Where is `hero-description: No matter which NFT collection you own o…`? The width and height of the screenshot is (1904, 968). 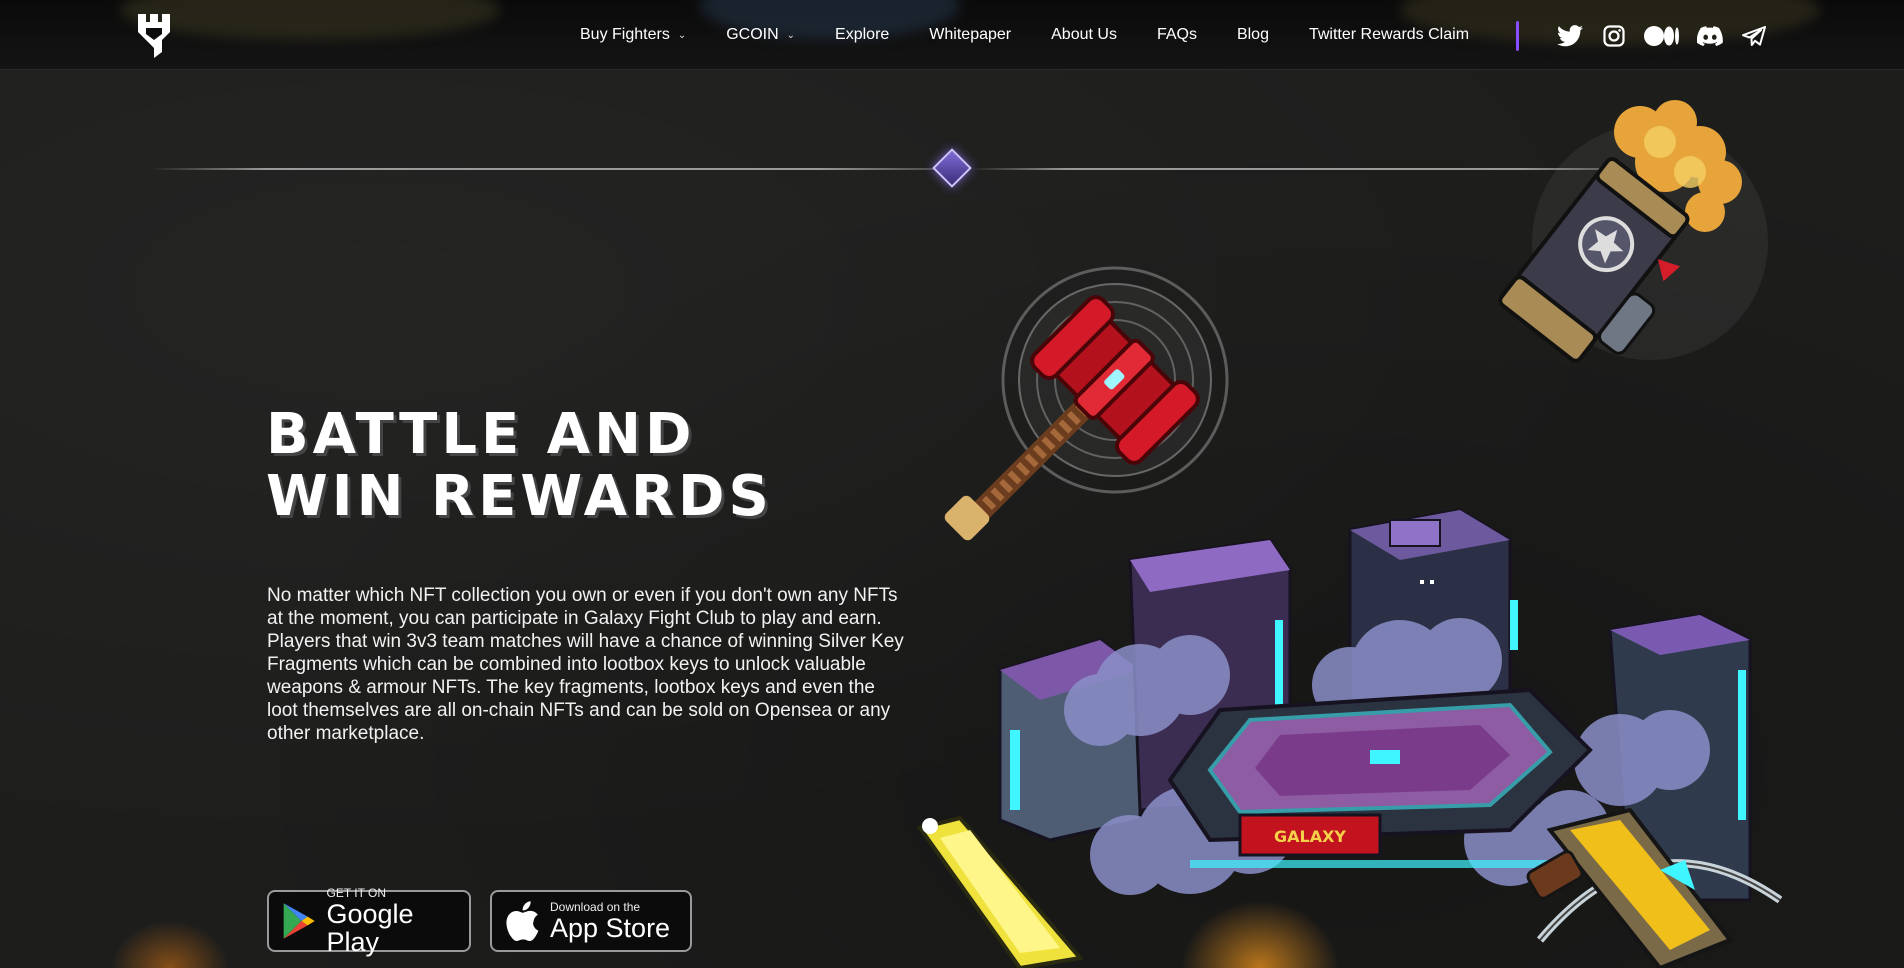 hero-description: No matter which NFT collection you own o… is located at coordinates (585, 664).